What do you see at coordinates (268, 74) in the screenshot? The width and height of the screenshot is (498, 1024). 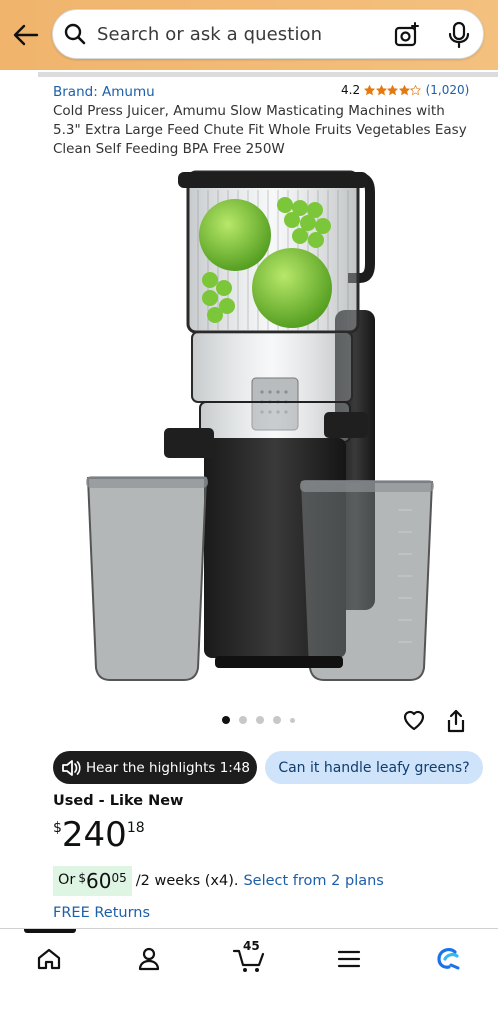 I see `image-strip-divider` at bounding box center [268, 74].